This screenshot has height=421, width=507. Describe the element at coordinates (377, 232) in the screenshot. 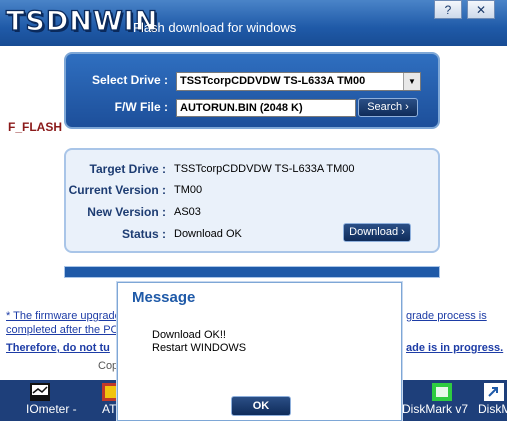

I see `download-button: Download ›` at that location.